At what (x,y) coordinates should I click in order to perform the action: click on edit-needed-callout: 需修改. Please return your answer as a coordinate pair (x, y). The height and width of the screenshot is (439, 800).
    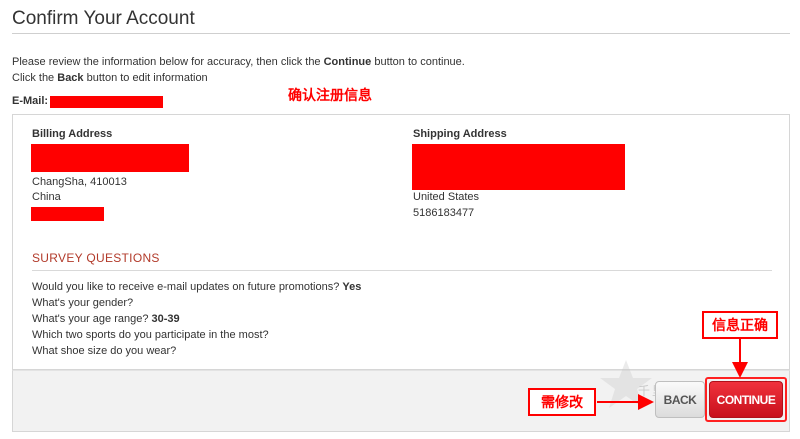
    Looking at the image, I should click on (562, 402).